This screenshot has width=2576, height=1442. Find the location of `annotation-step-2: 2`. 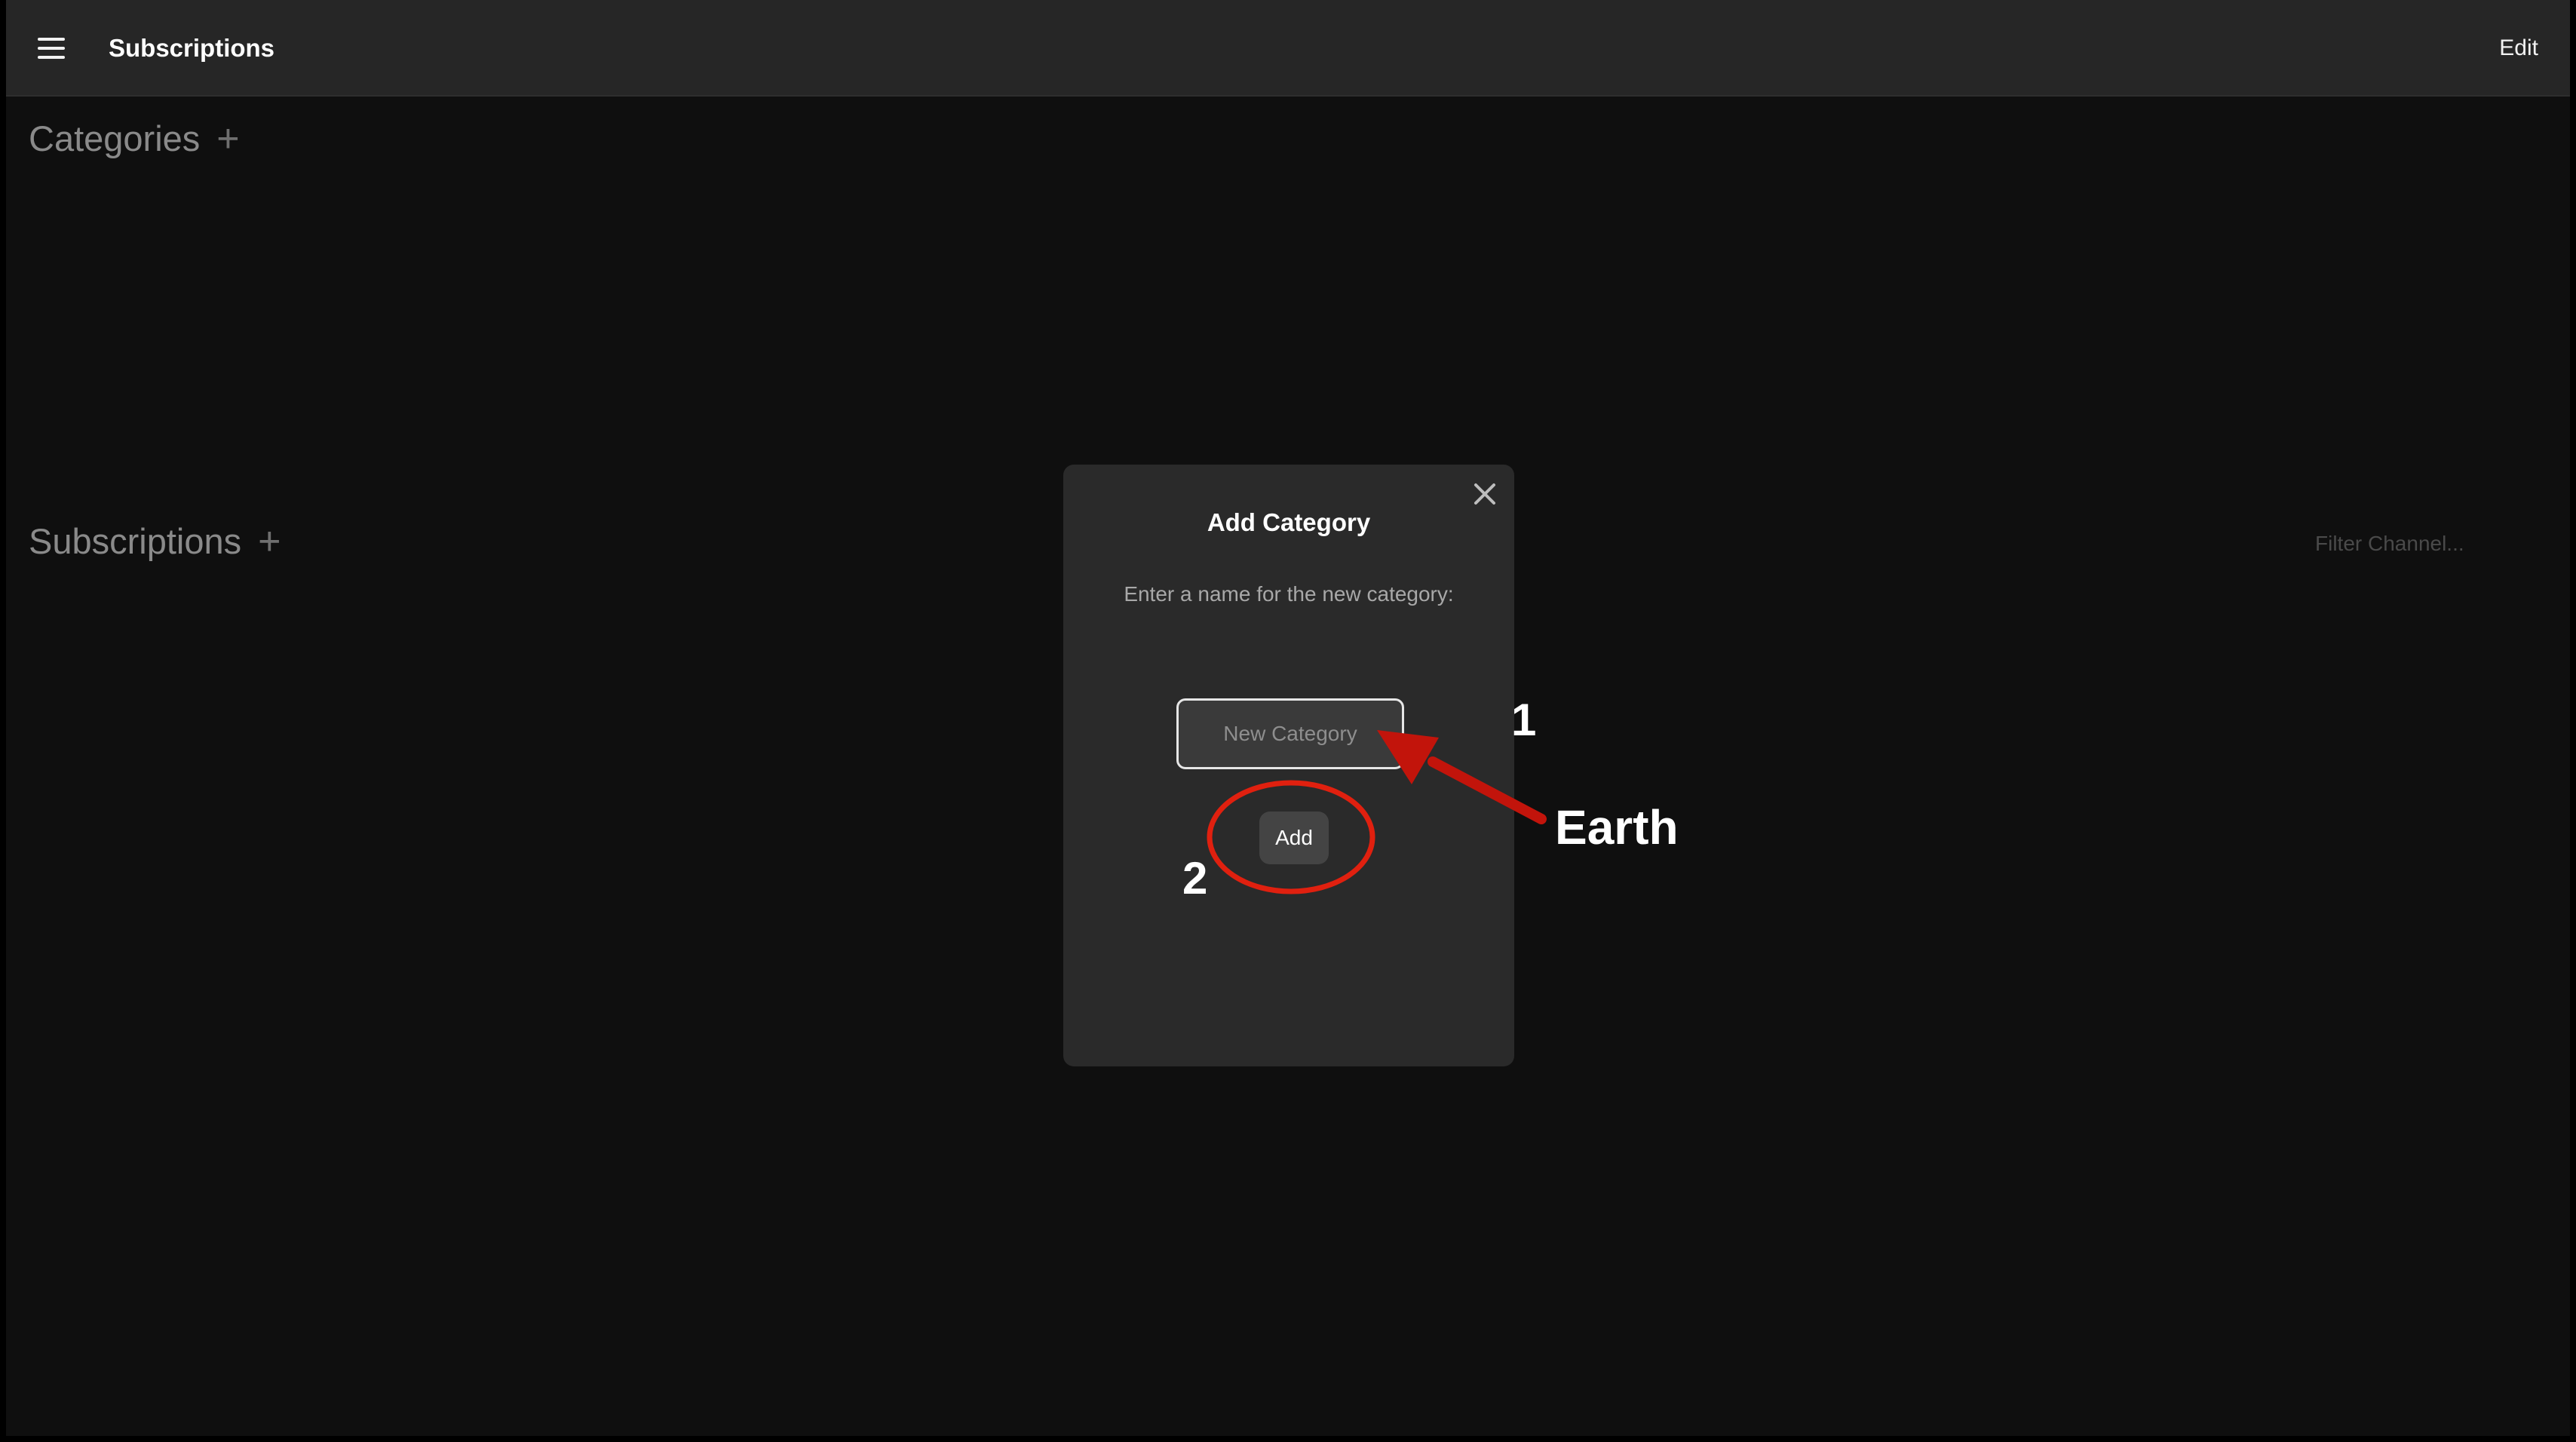

annotation-step-2: 2 is located at coordinates (1195, 878).